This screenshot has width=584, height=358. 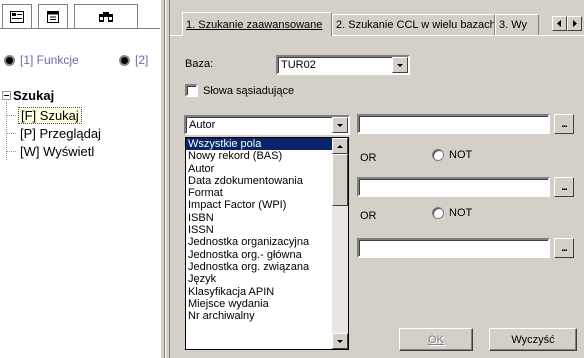 I want to click on database-value: TUR02, so click(x=298, y=65).